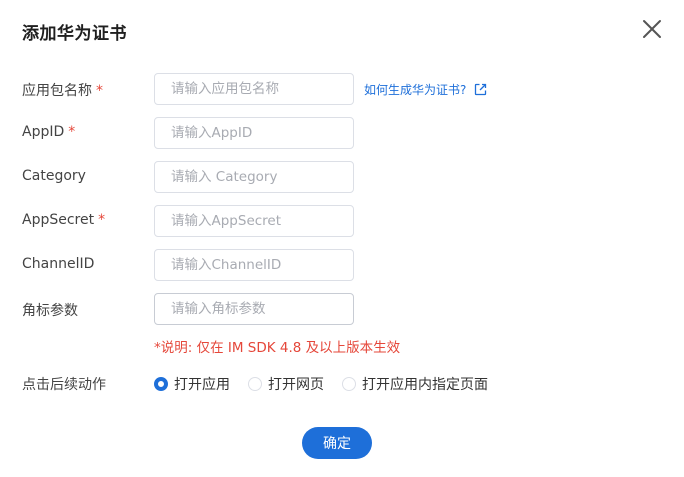 This screenshot has height=477, width=684. Describe the element at coordinates (74, 34) in the screenshot. I see `dialog-title: 添加华为证书` at that location.